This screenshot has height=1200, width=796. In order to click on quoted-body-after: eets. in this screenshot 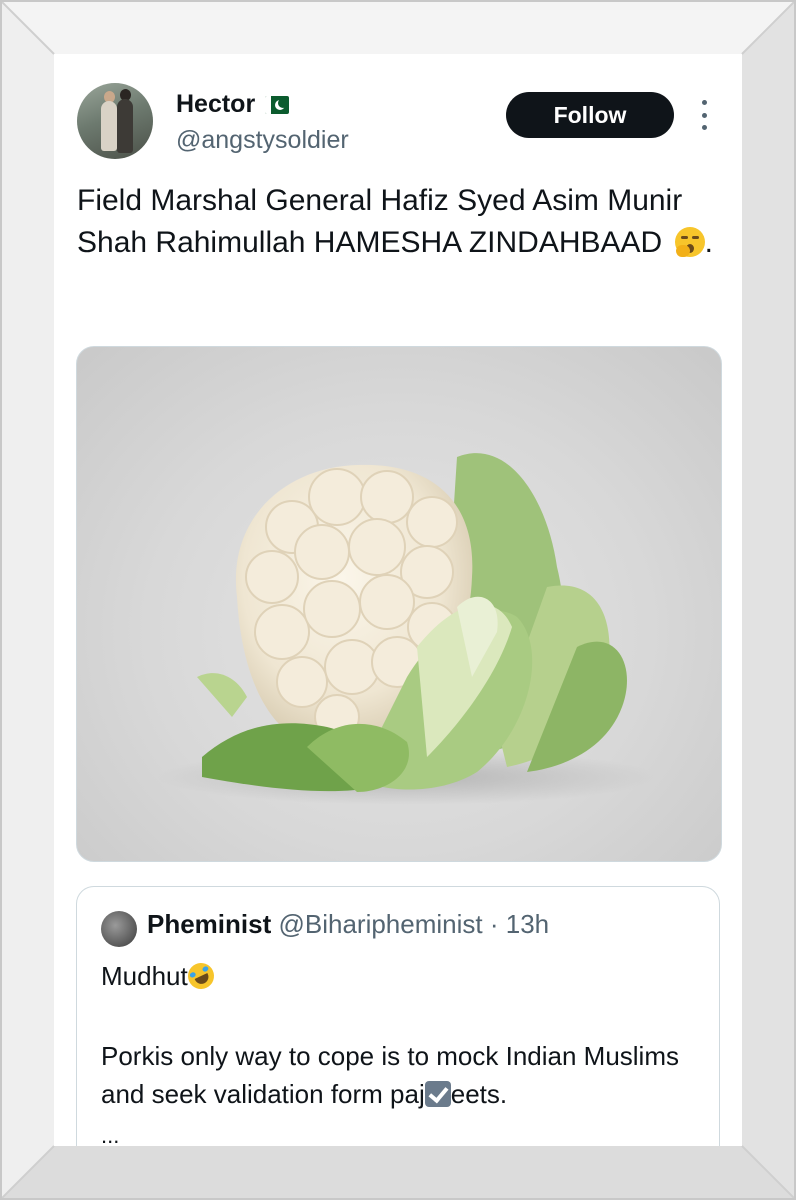, I will do `click(479, 1094)`.